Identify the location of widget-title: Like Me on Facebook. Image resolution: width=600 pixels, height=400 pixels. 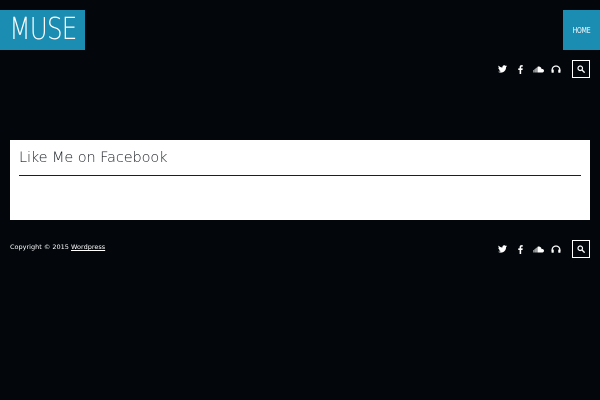
(300, 163).